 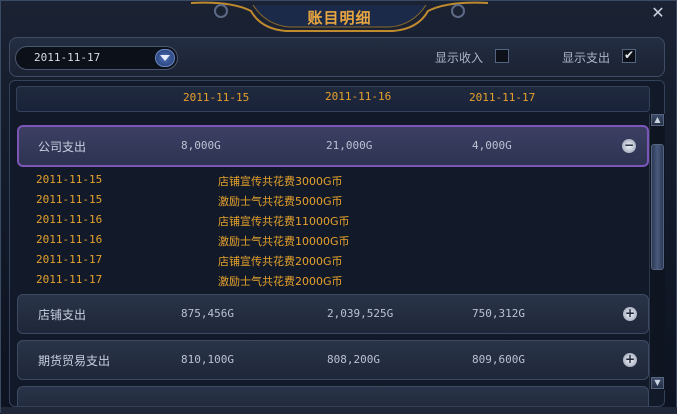 I want to click on category-name: 店铺支出, so click(x=62, y=315).